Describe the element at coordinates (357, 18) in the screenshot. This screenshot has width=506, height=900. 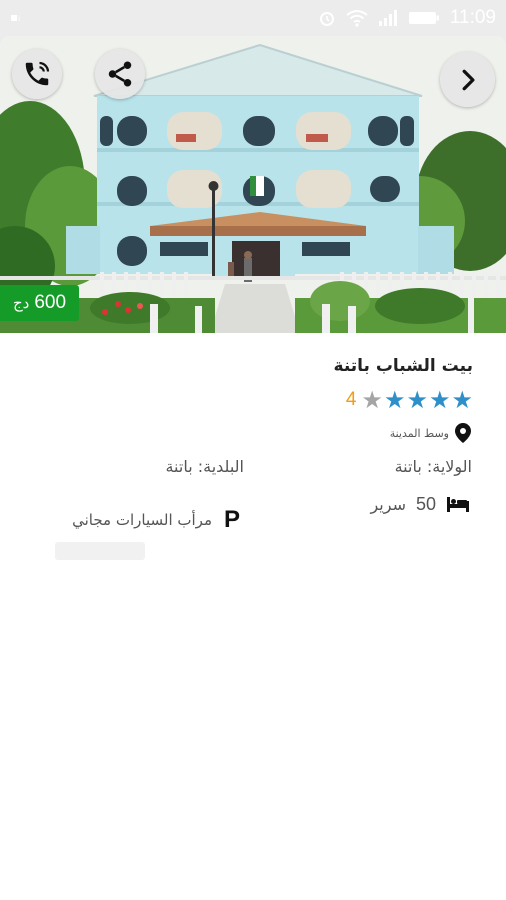
I see `wifi-icon` at that location.